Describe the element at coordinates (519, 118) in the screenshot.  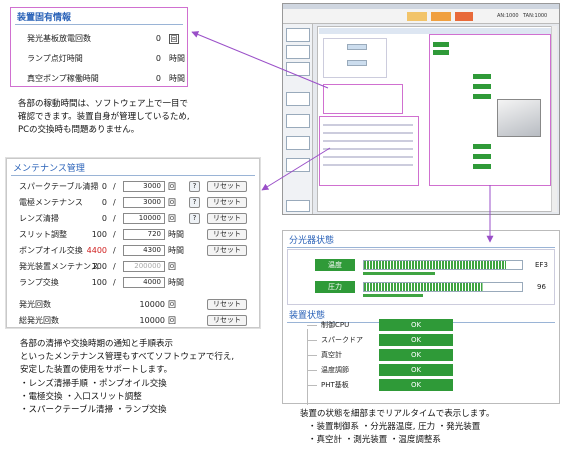
I see `instrument-image` at that location.